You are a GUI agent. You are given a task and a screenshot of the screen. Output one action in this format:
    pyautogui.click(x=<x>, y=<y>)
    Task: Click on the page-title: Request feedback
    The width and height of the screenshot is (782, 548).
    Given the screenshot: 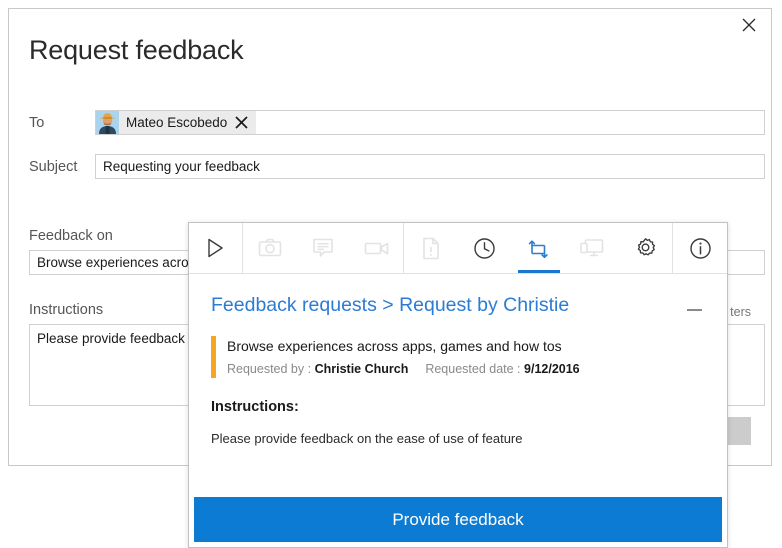 What is the action you would take?
    pyautogui.click(x=136, y=50)
    